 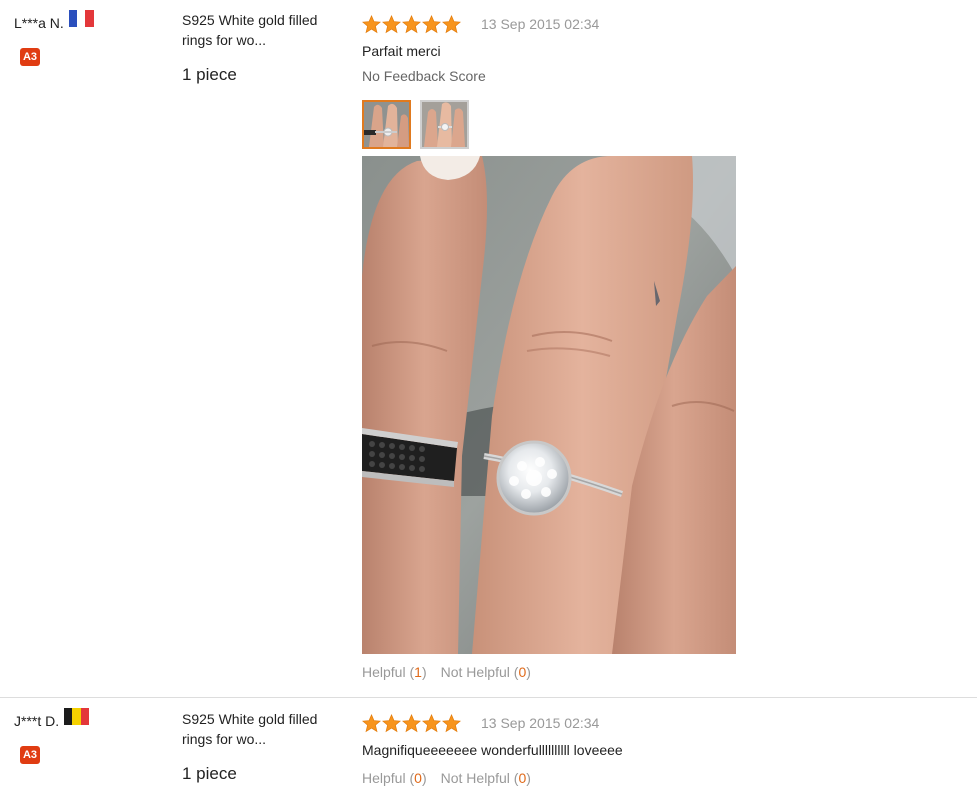 I want to click on feedback-score: No Feedback Score, so click(x=424, y=76).